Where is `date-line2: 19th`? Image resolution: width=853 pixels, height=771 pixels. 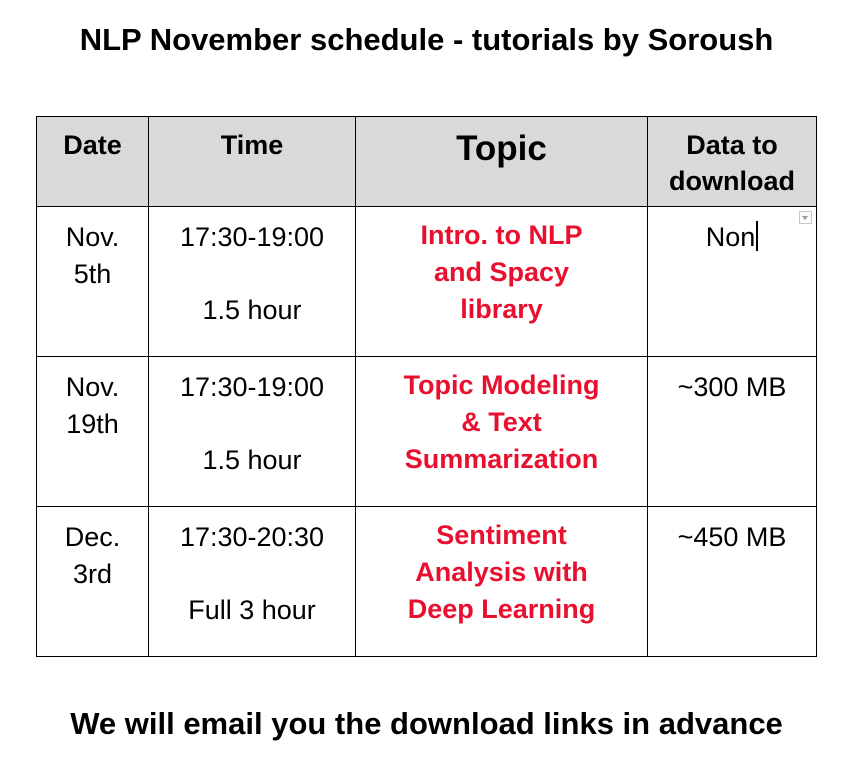 date-line2: 19th is located at coordinates (92, 424).